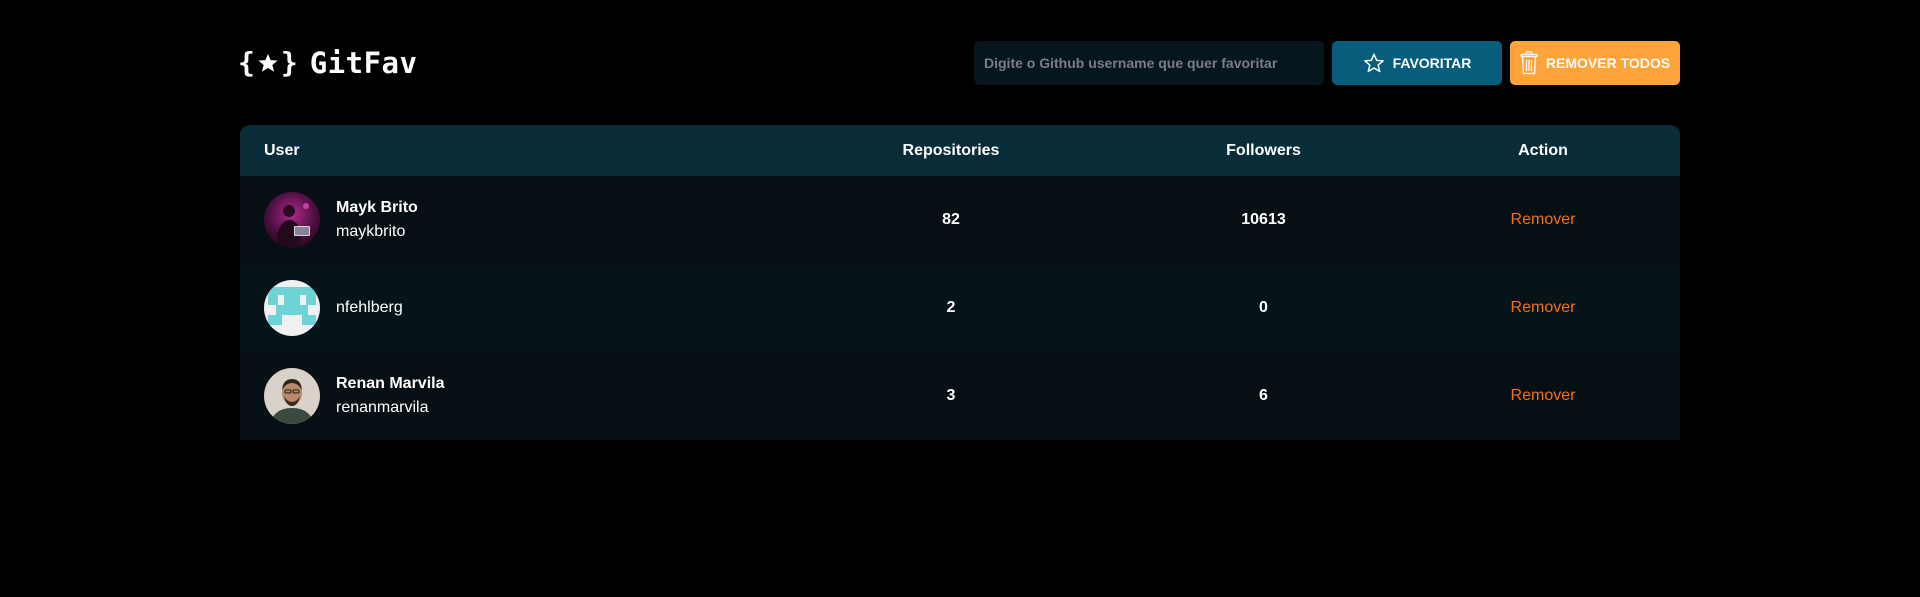 The image size is (1920, 597). I want to click on user-cell: Renan Marvila renanmarvila, so click(510, 396).